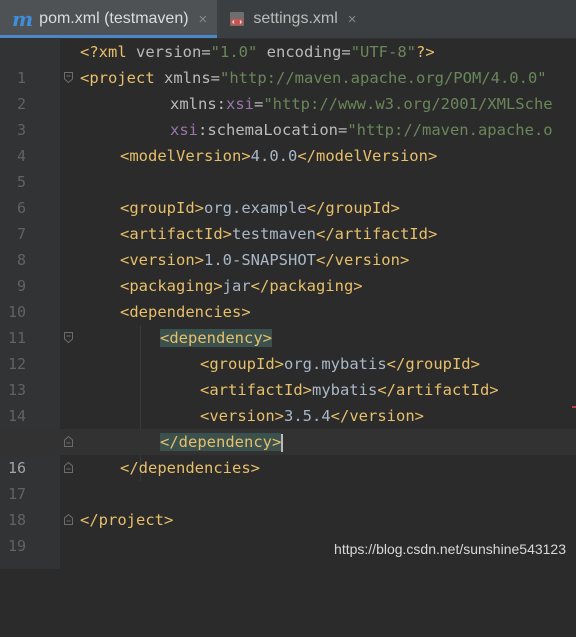  Describe the element at coordinates (255, 208) in the screenshot. I see `tag-content: org.example` at that location.